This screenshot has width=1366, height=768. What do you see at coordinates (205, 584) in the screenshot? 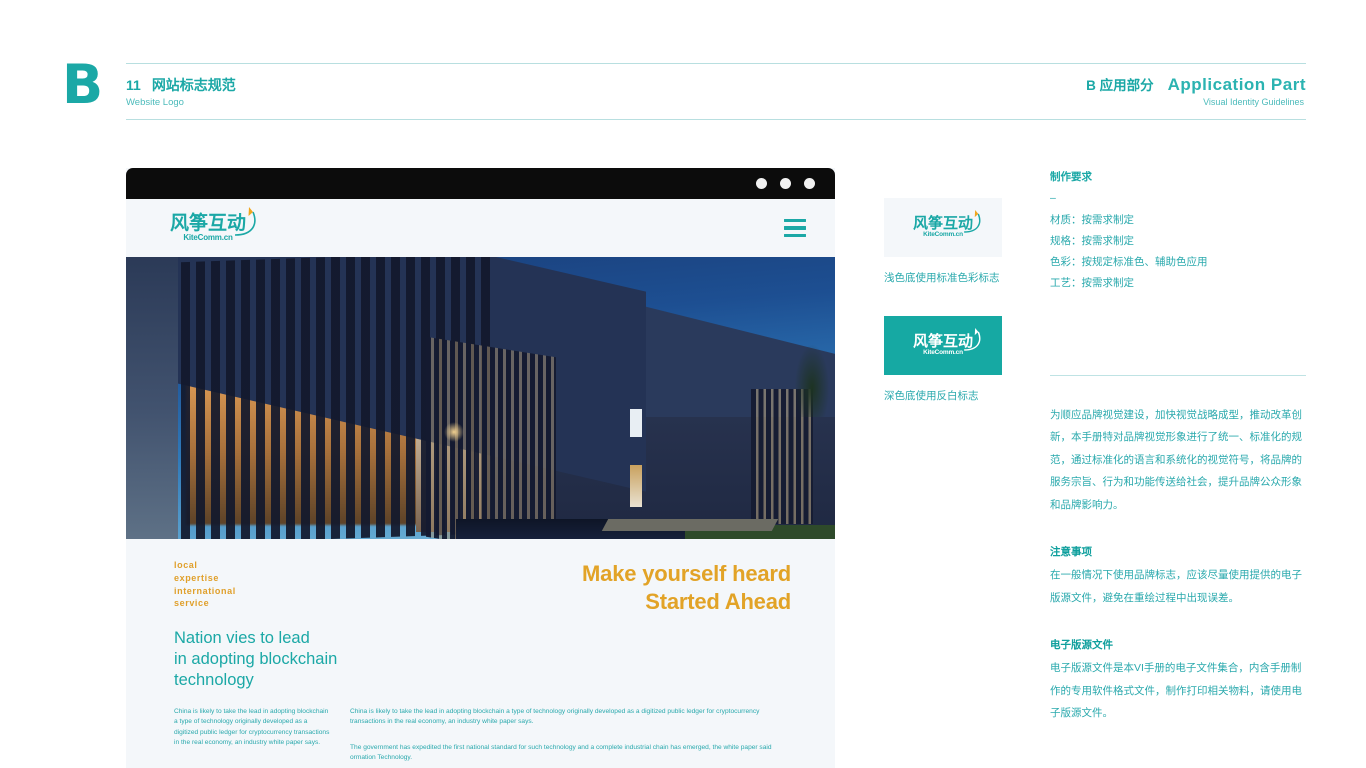
I see `hero-kicker: local expertise international service` at bounding box center [205, 584].